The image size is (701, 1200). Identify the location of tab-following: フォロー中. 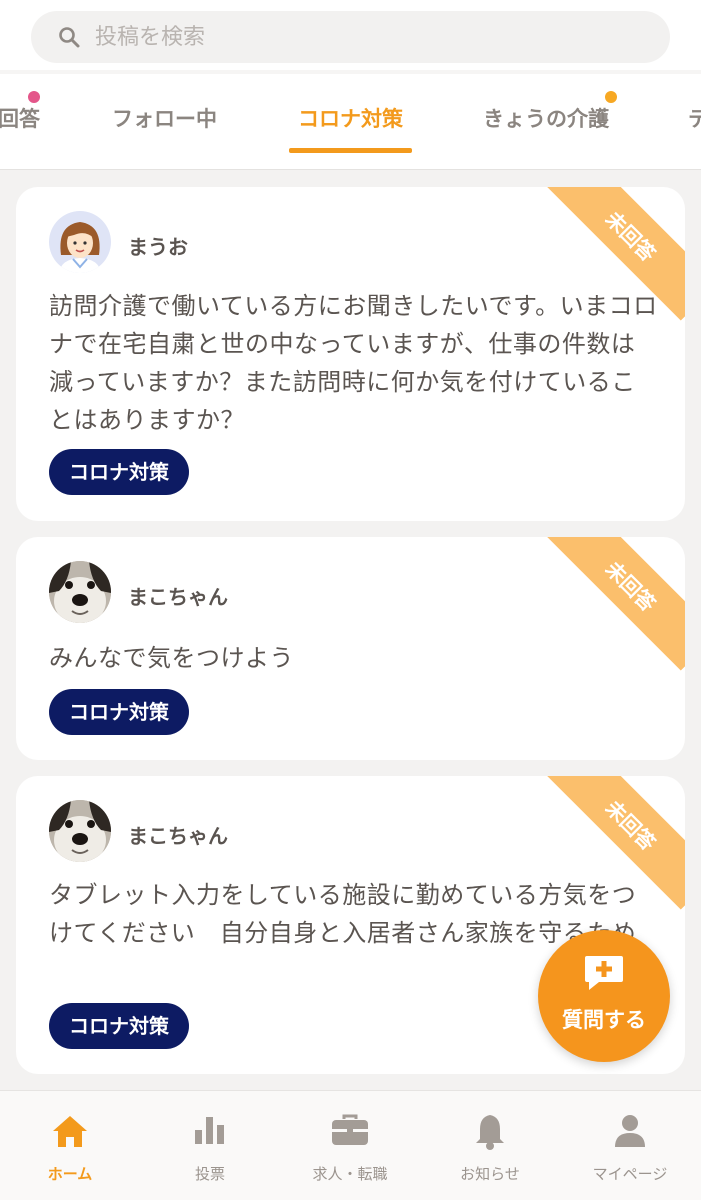
(164, 119).